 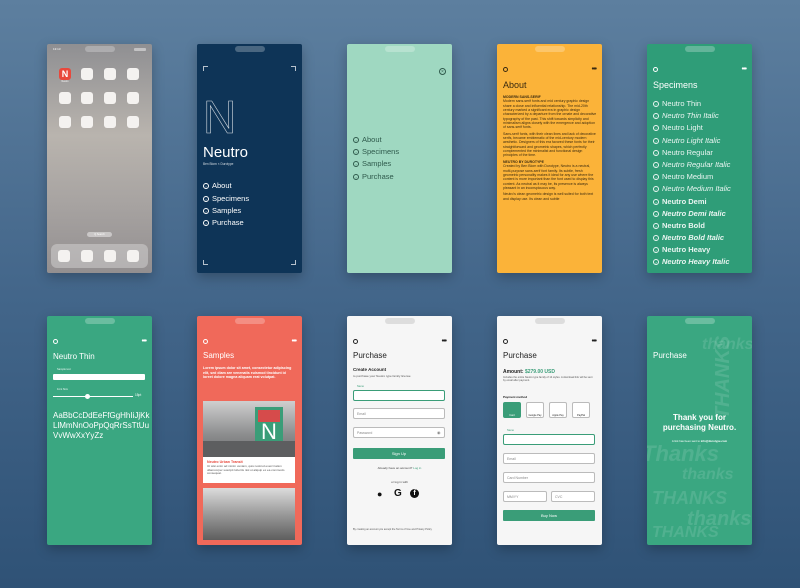 What do you see at coordinates (535, 410) in the screenshot?
I see `payment-google-pay-option: Google Pay` at bounding box center [535, 410].